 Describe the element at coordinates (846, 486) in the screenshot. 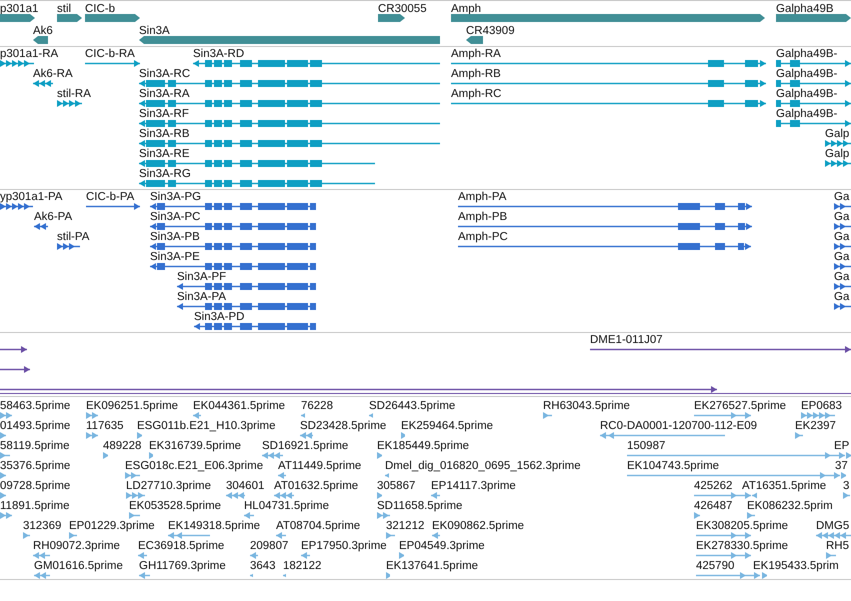

I see `est-label: 3` at that location.